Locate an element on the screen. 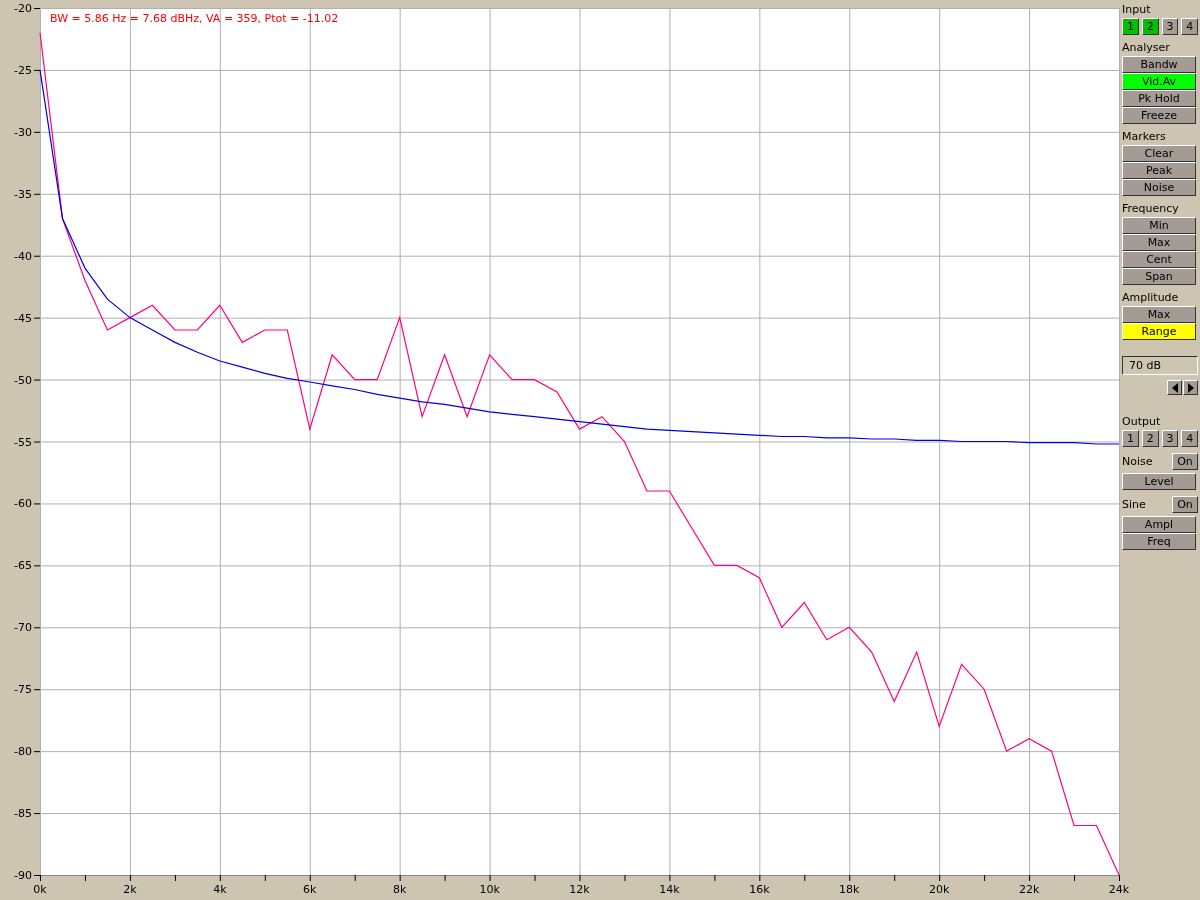 The width and height of the screenshot is (1200, 900). x-tick-label: 4k is located at coordinates (220, 889).